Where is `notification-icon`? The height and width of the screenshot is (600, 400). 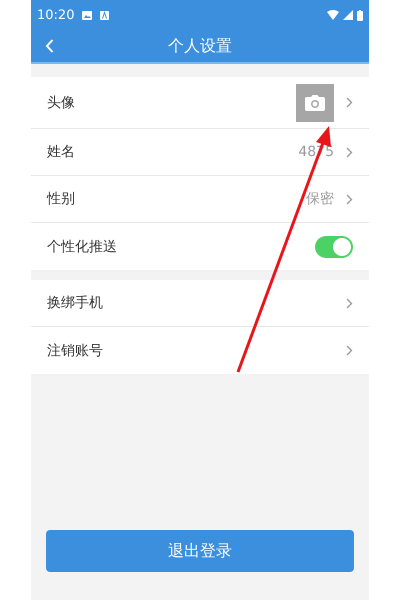
notification-icon is located at coordinates (105, 15).